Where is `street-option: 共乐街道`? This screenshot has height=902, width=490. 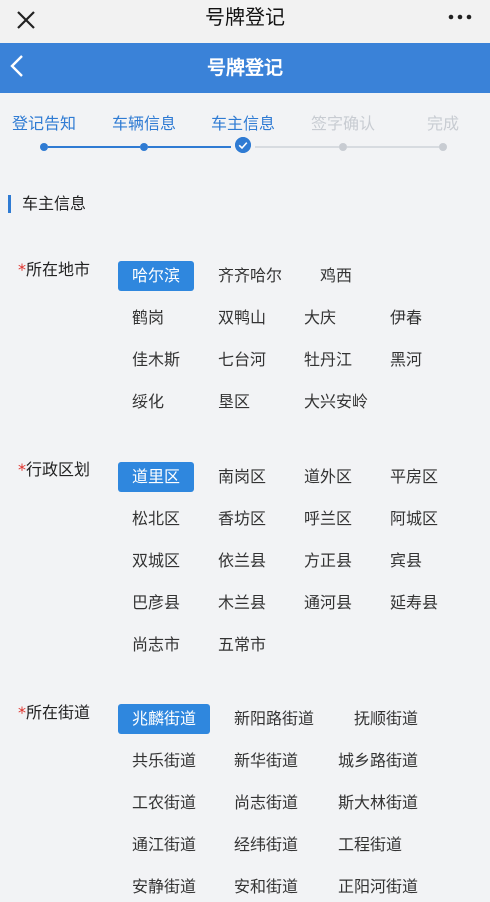 street-option: 共乐街道 is located at coordinates (164, 761).